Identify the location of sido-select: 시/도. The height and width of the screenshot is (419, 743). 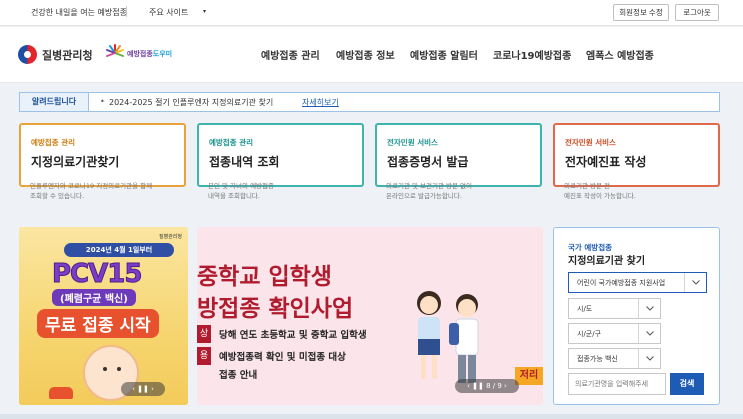
(614, 308).